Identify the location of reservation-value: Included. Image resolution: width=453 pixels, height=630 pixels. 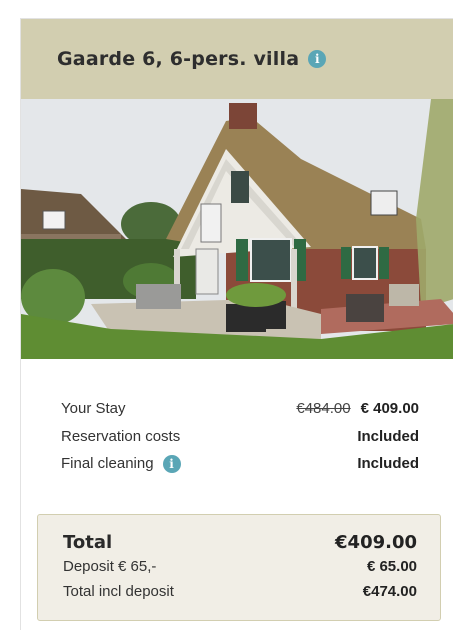
(388, 436).